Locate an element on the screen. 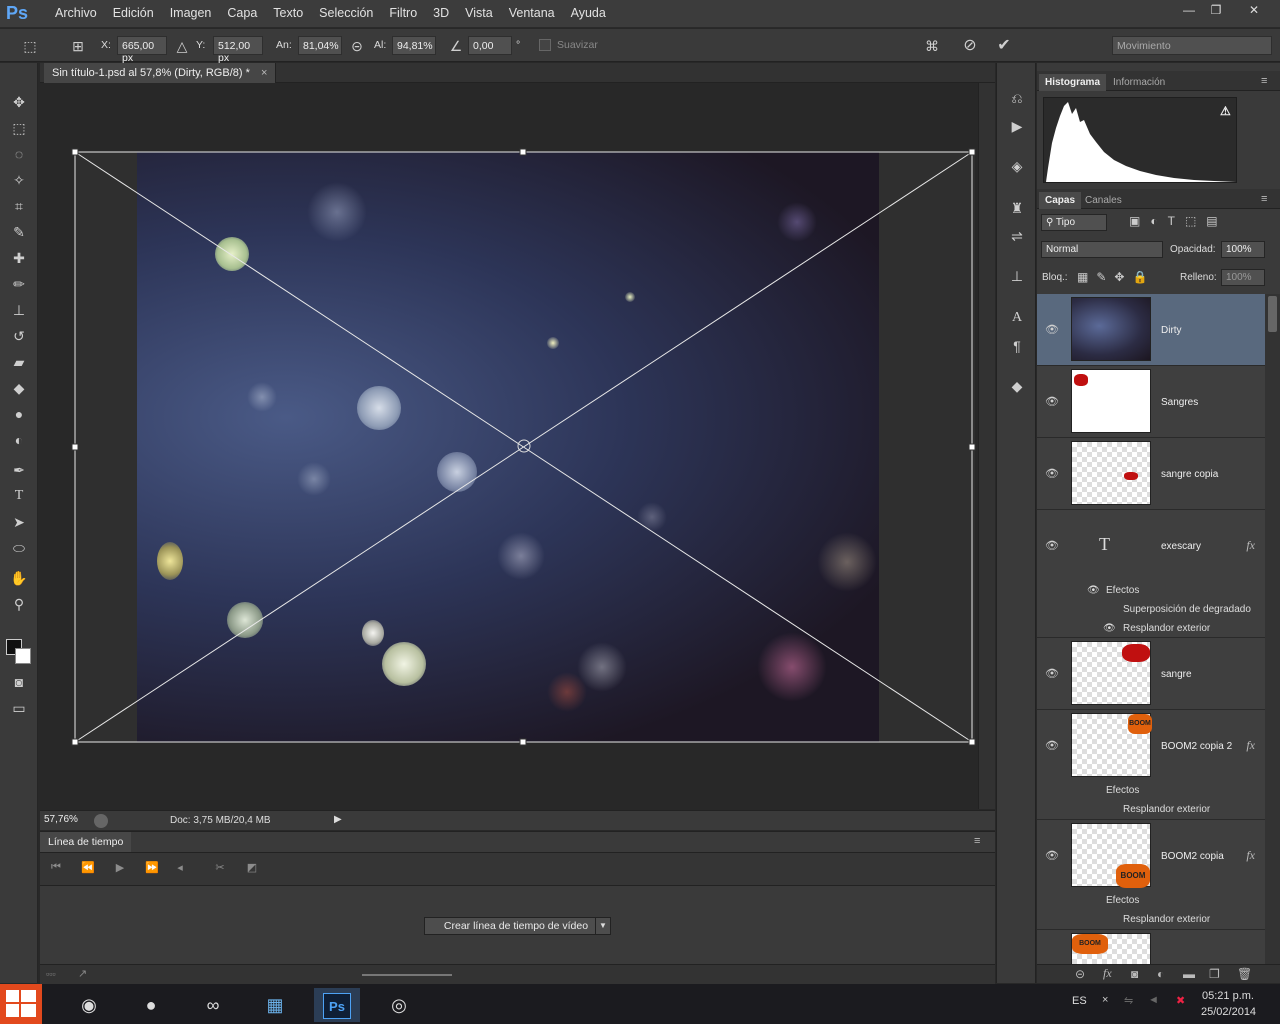  healing-brush-icon: ✚ is located at coordinates (19, 258).